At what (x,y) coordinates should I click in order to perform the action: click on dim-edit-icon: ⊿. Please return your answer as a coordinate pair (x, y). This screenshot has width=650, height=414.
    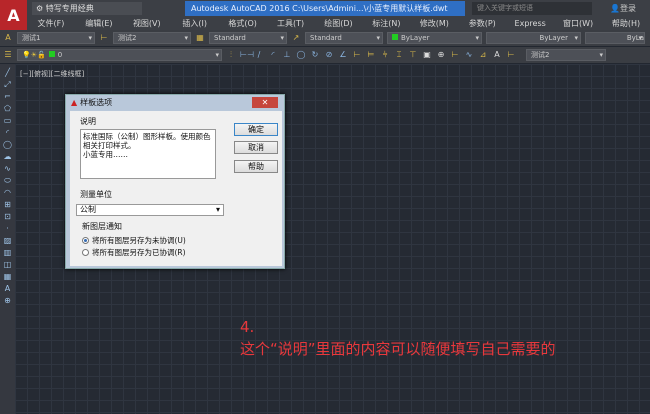
    Looking at the image, I should click on (483, 55).